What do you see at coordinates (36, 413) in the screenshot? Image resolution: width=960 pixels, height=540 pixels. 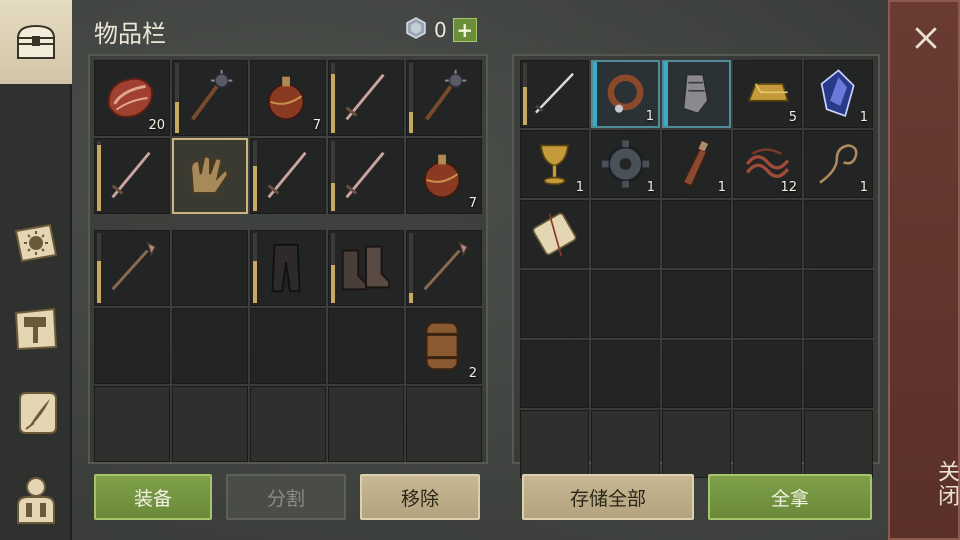 I see `sidebar-tab-quests` at bounding box center [36, 413].